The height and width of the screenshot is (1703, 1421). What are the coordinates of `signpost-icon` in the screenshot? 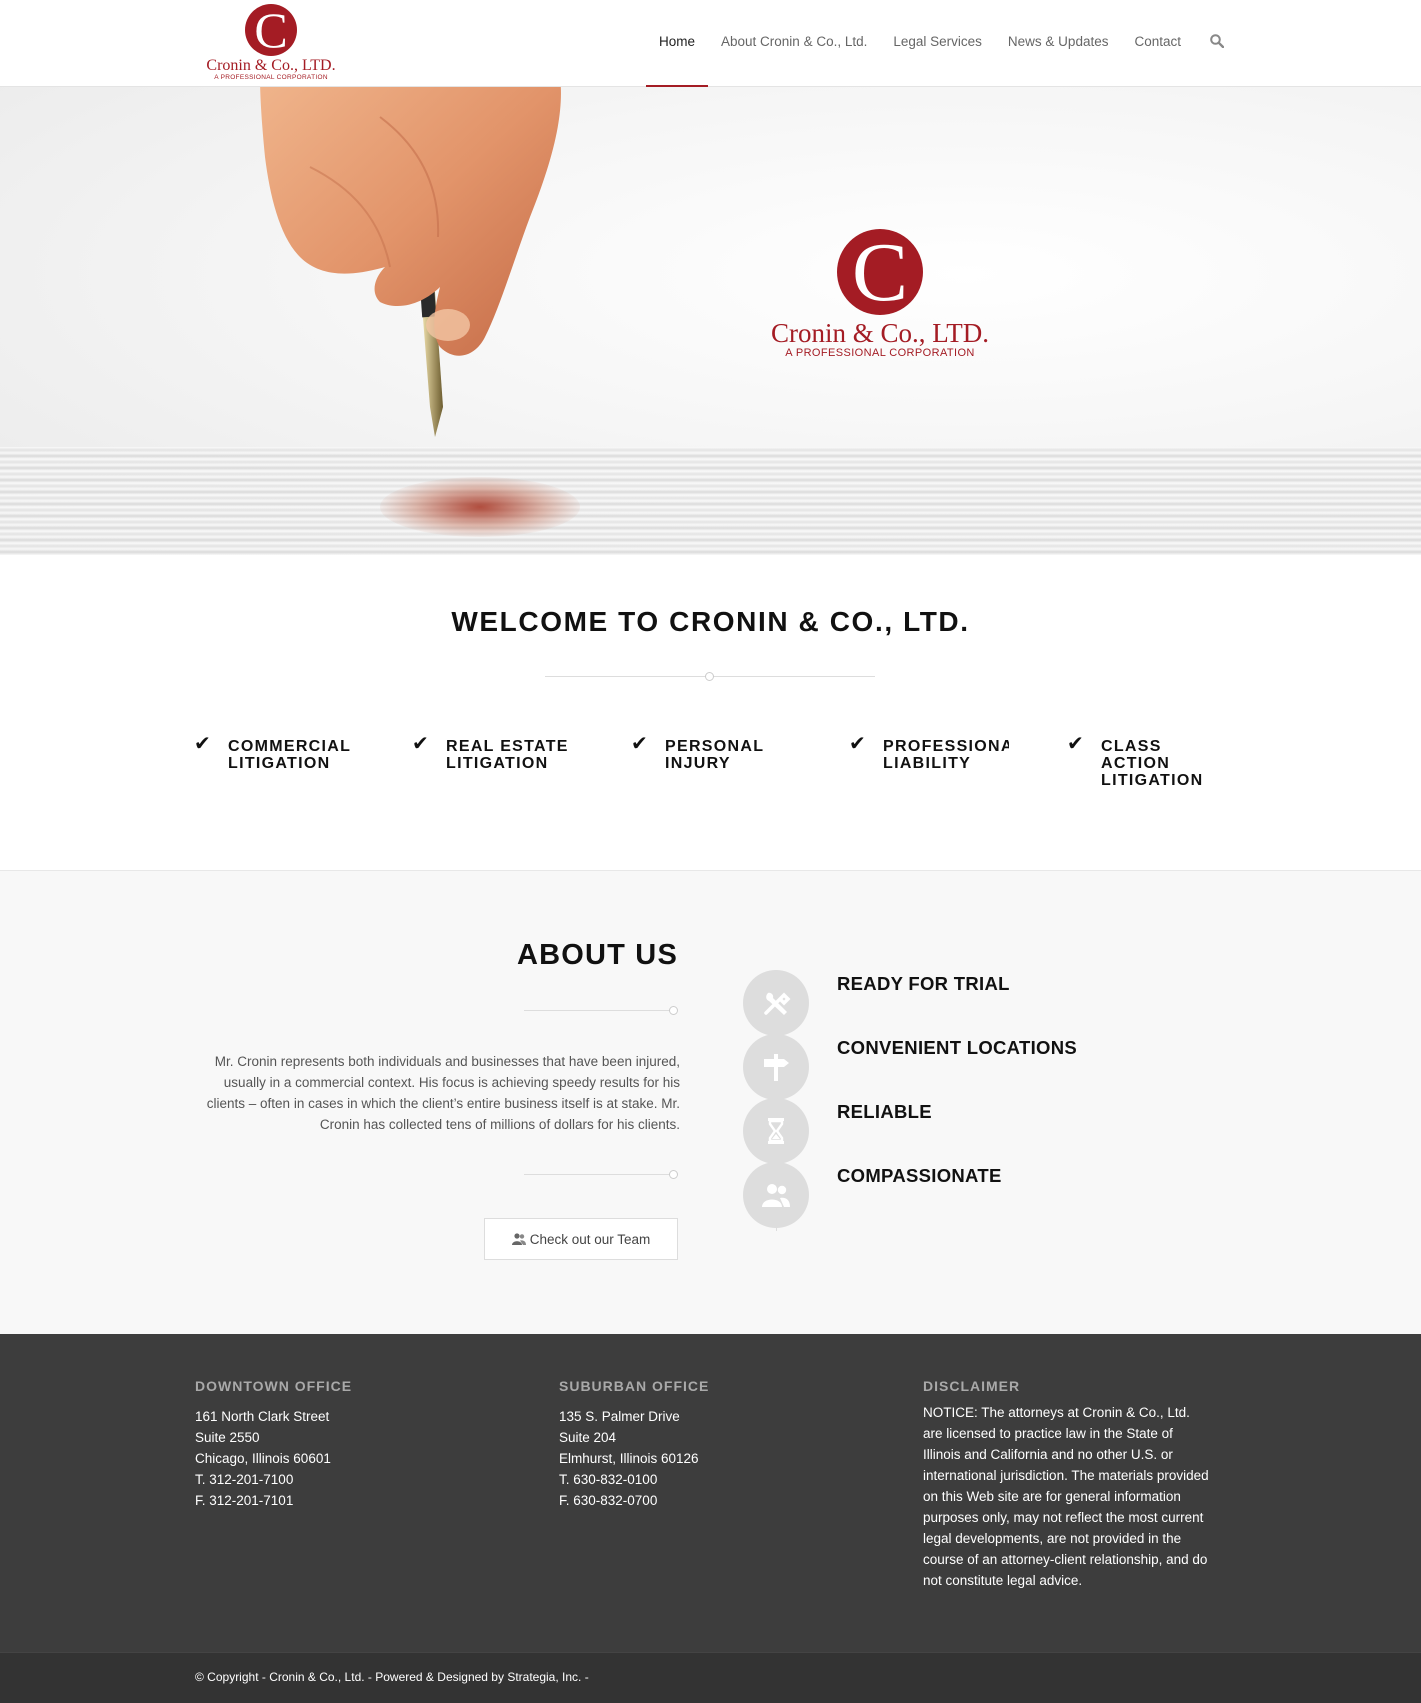 It's located at (776, 1067).